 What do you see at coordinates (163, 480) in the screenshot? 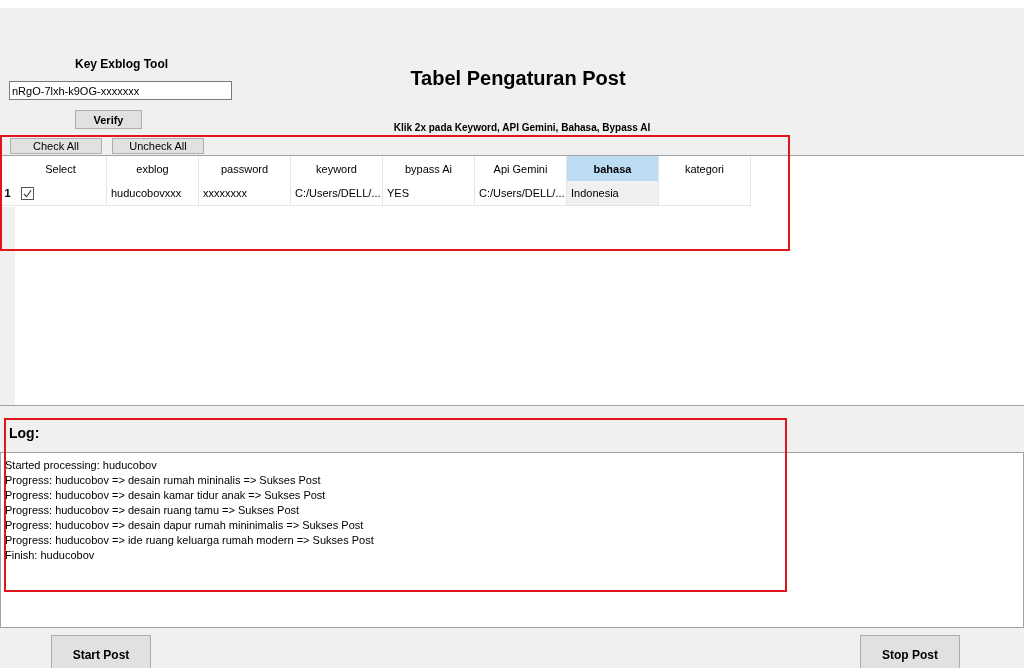
I see `log-line: Progress: huducobov => desain rumah mininalis => Sukses Post` at bounding box center [163, 480].